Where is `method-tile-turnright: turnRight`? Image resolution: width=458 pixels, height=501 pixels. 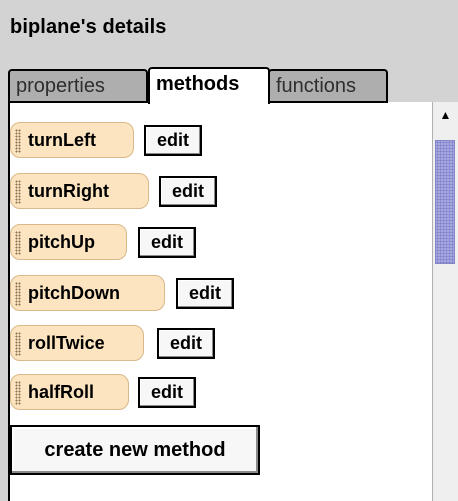
method-tile-turnright: turnRight is located at coordinates (79, 191).